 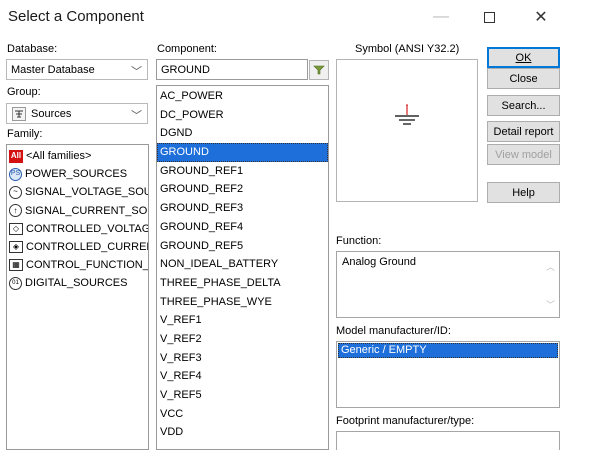 What do you see at coordinates (242, 320) in the screenshot?
I see `component-item: V_REF1` at bounding box center [242, 320].